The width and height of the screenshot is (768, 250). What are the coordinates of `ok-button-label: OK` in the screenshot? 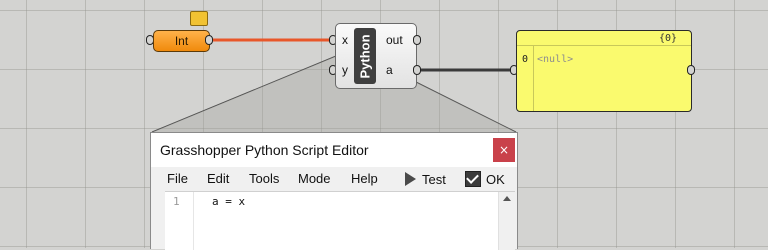 It's located at (495, 179).